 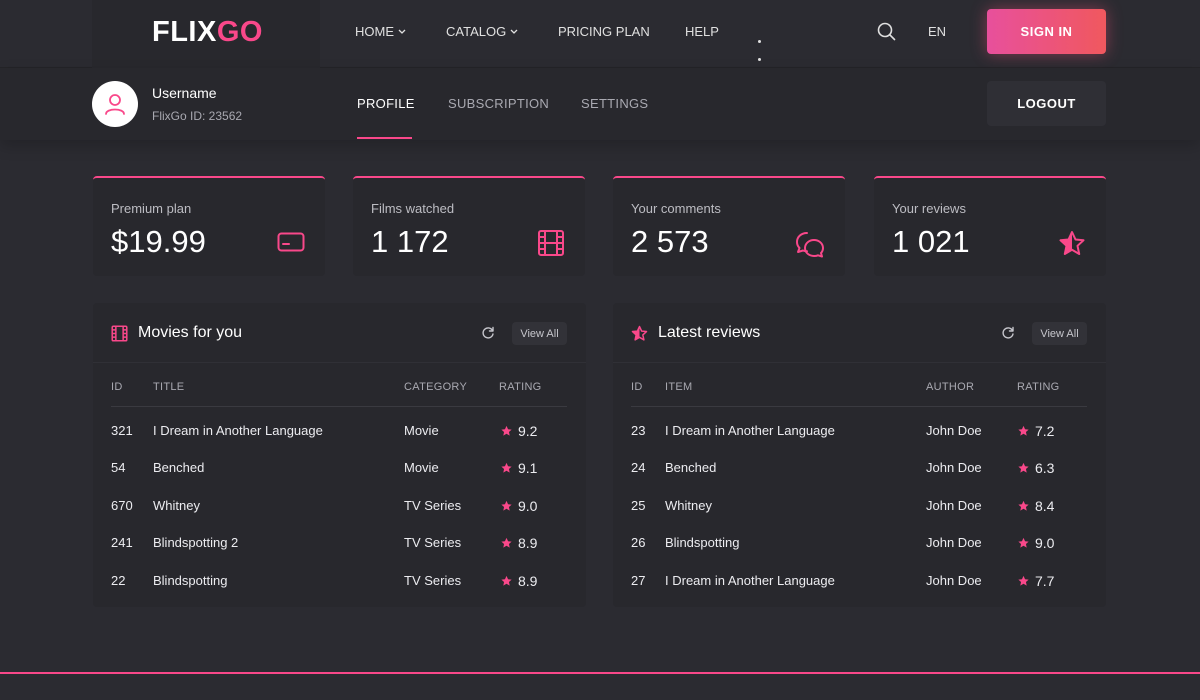 What do you see at coordinates (158, 241) in the screenshot?
I see `stat-value: $19.99` at bounding box center [158, 241].